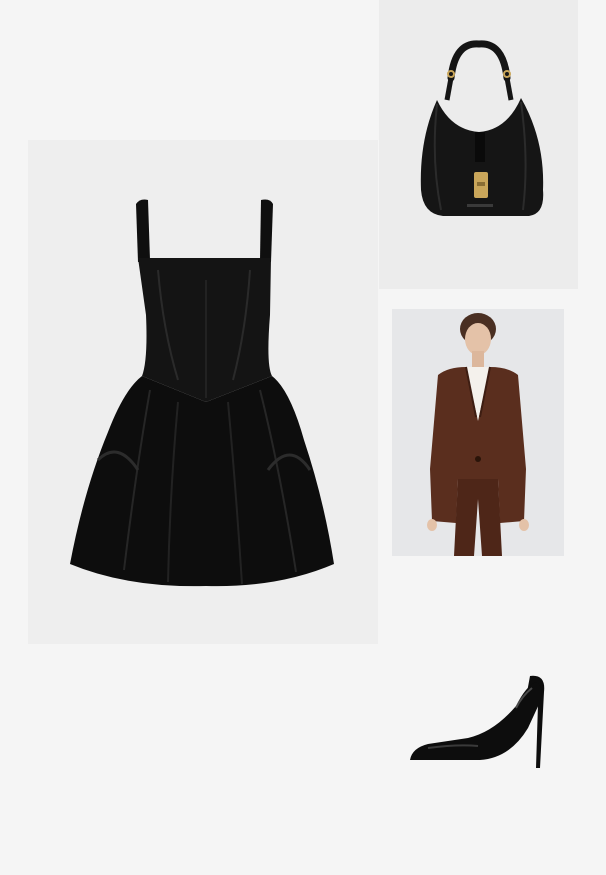  I want to click on black-leather-hobo-bag-image, so click(478, 144).